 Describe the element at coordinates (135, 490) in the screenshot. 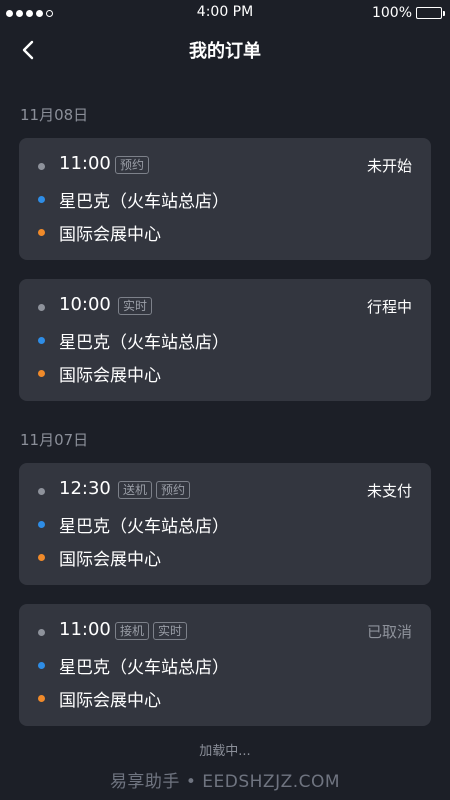

I see `order-tag: 送机` at that location.